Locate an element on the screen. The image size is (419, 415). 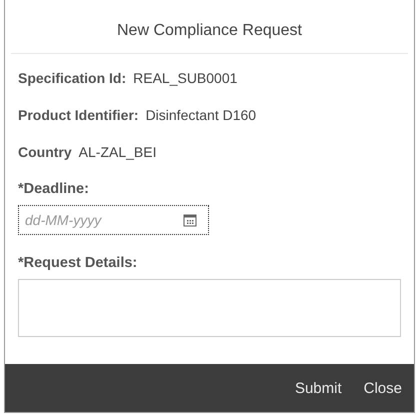
date-field: dd-MM-yyyy is located at coordinates (113, 220).